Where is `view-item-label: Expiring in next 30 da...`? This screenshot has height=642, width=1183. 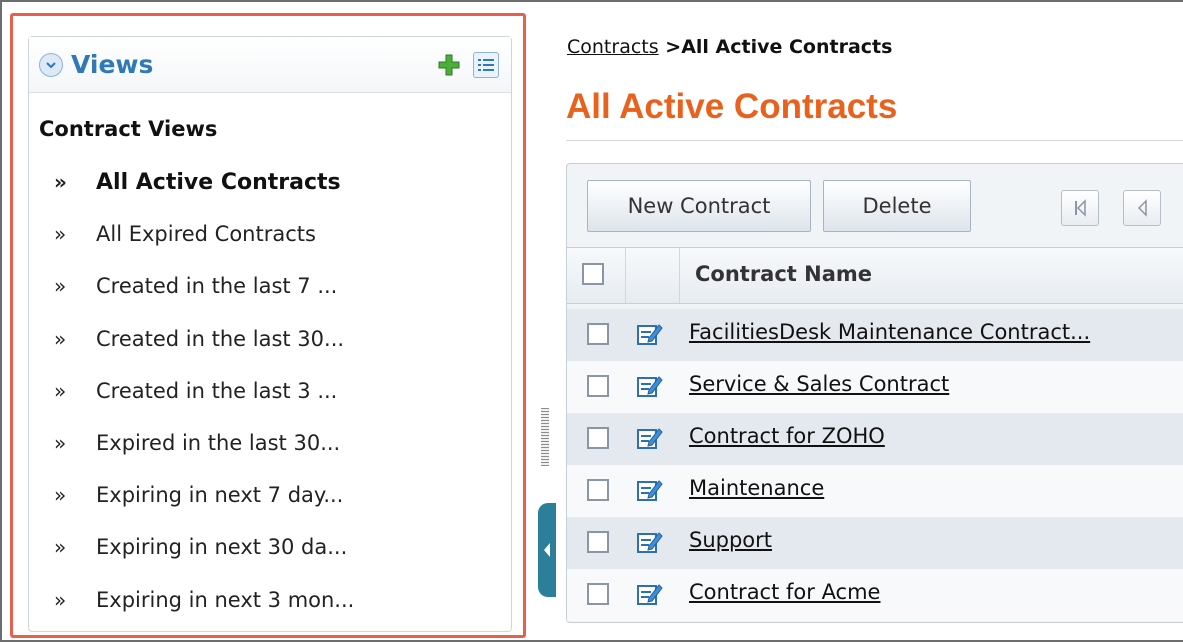 view-item-label: Expiring in next 30 da... is located at coordinates (222, 547).